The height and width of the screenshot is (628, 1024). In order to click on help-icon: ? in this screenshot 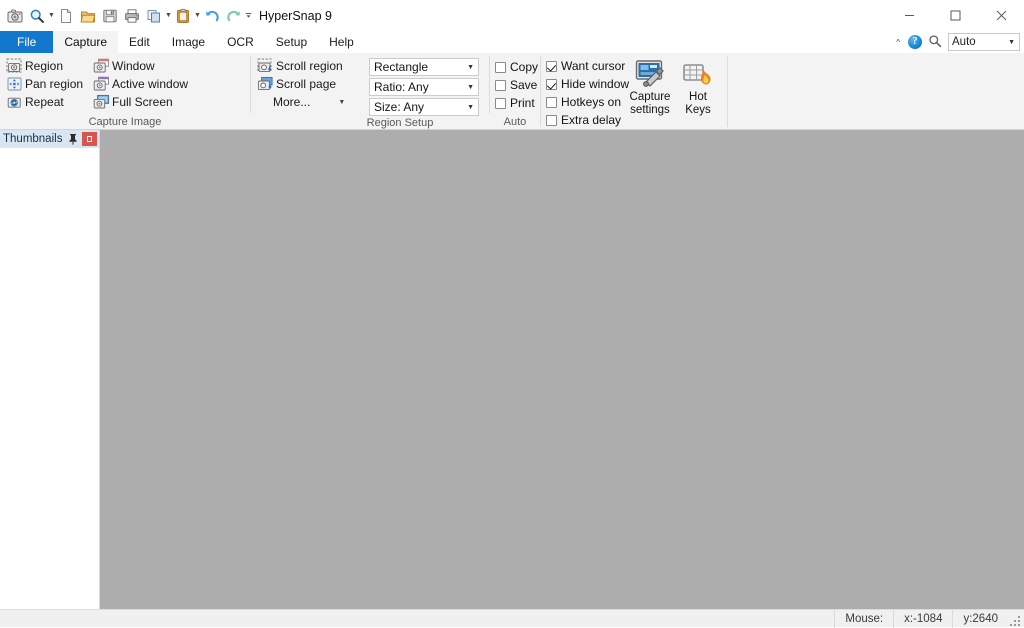, I will do `click(915, 42)`.